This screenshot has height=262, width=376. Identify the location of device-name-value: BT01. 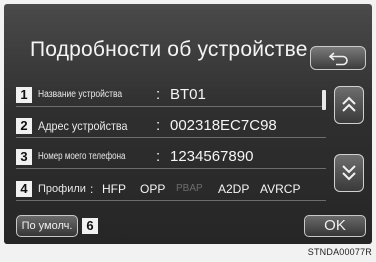
(188, 94).